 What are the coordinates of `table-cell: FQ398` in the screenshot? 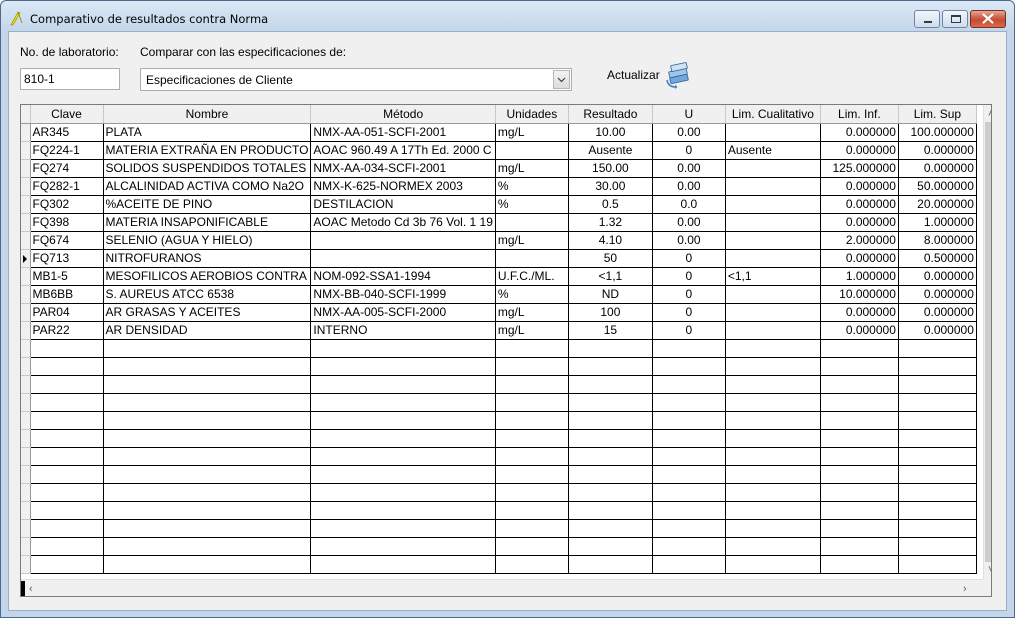 It's located at (67, 222).